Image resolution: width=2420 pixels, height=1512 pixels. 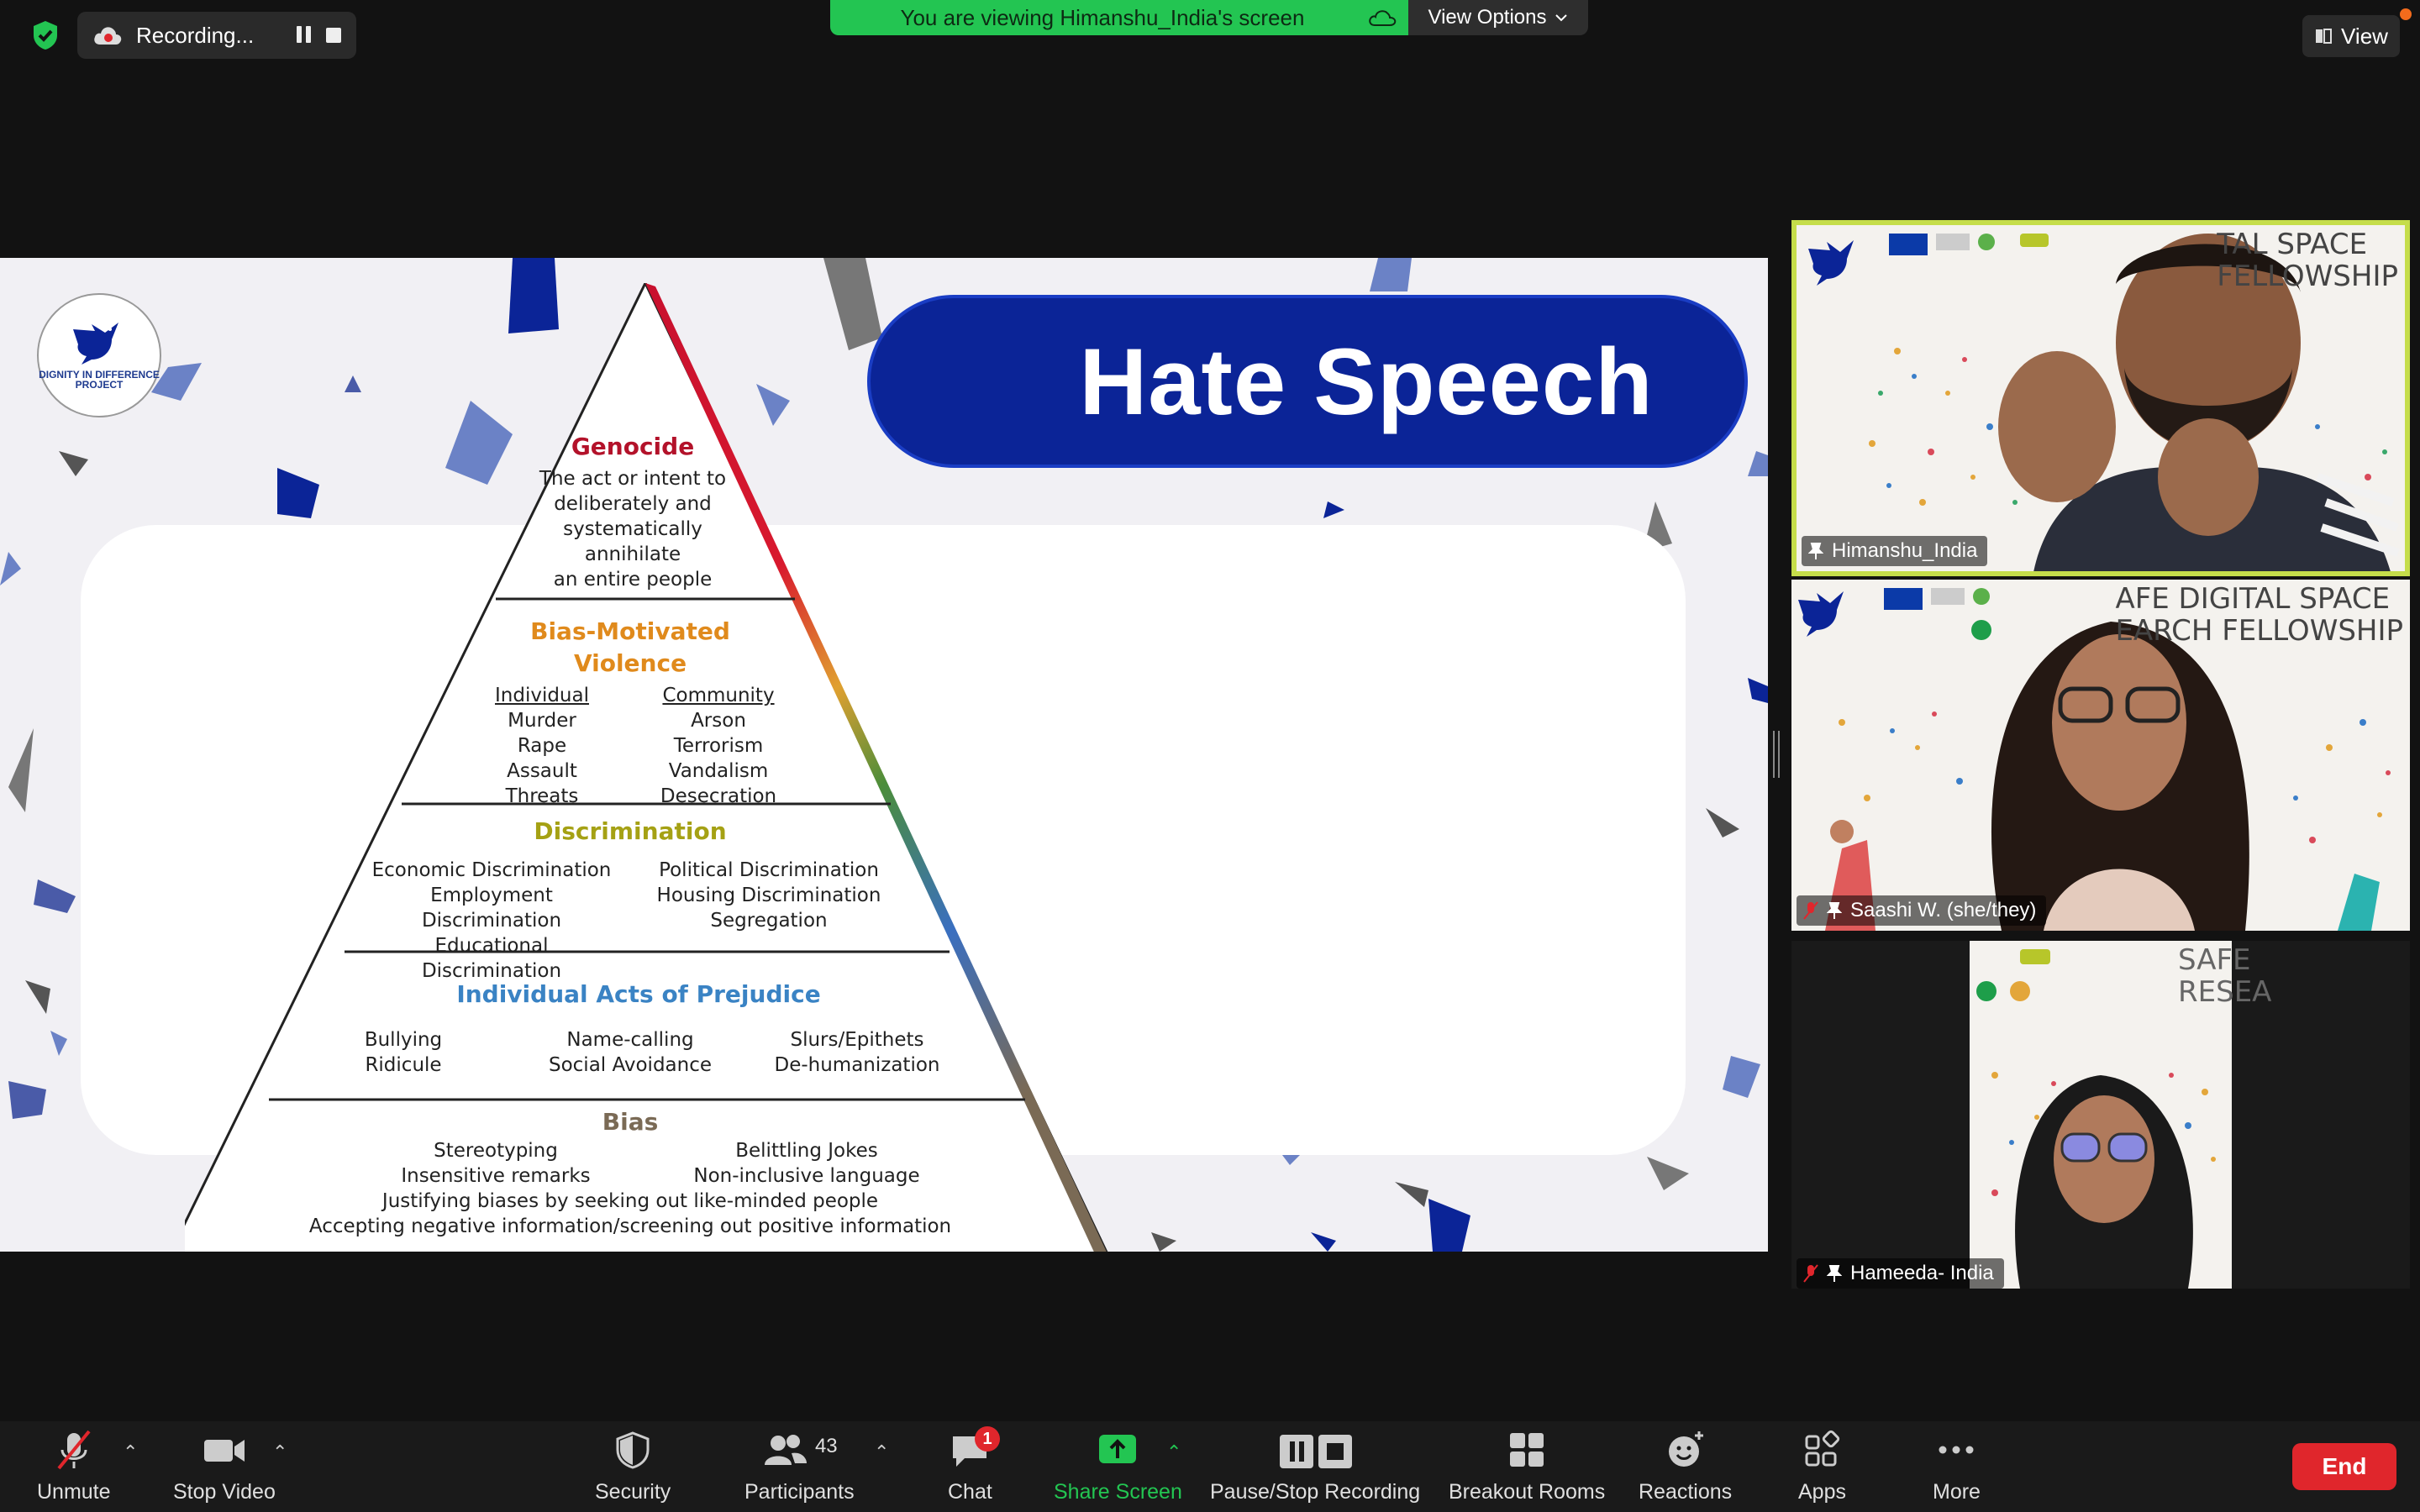 I want to click on dignity-logo: DIGNITY IN DIFFERENCE PROJECT, so click(x=99, y=355).